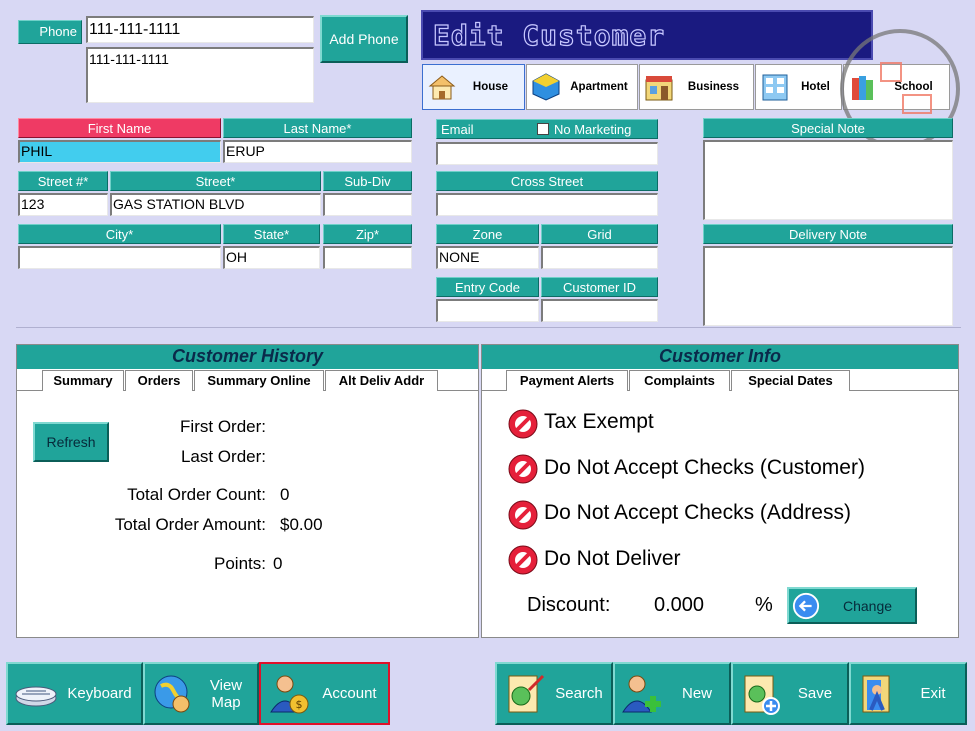  I want to click on globe-icon, so click(172, 693).